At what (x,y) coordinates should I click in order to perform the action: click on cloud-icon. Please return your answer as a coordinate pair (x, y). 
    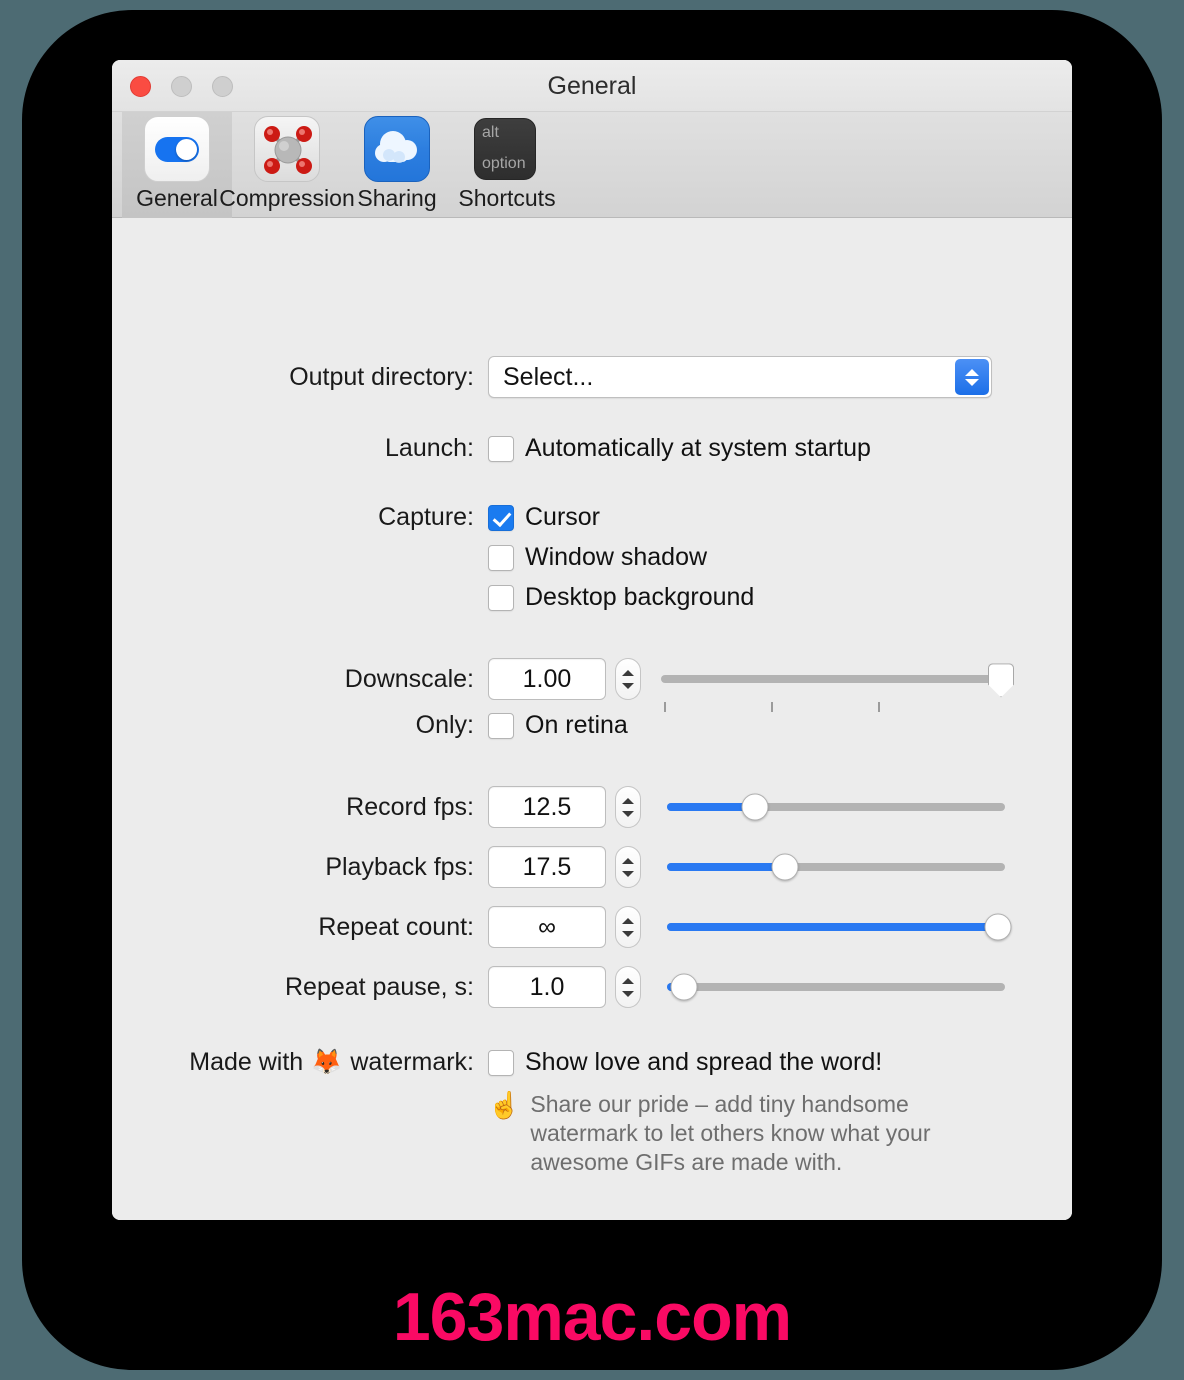
    Looking at the image, I should click on (397, 149).